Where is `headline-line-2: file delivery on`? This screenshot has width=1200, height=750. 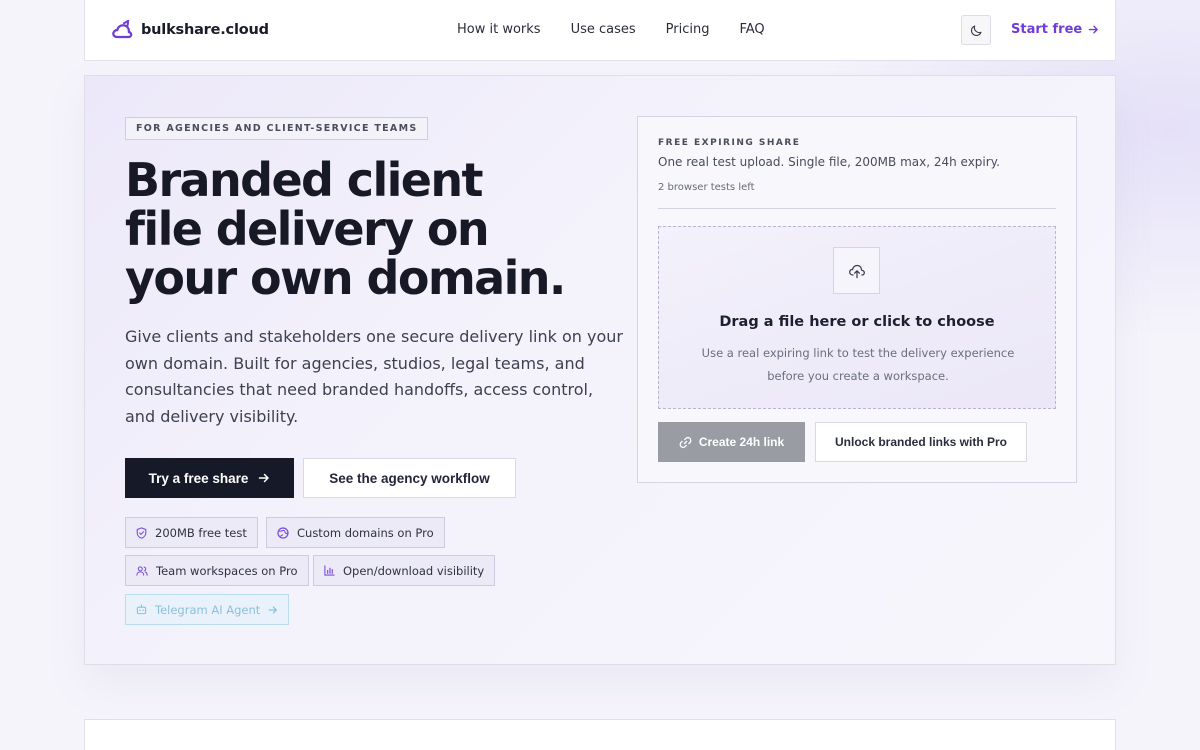 headline-line-2: file delivery on is located at coordinates (307, 229).